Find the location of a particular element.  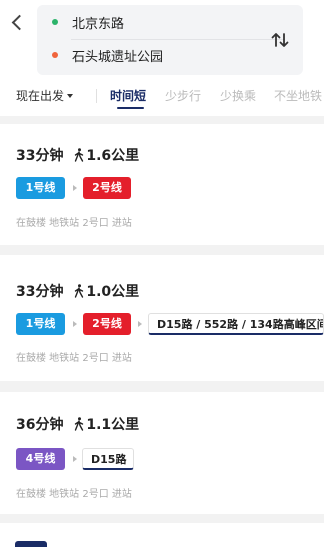

route-card-partial is located at coordinates (162, 539).